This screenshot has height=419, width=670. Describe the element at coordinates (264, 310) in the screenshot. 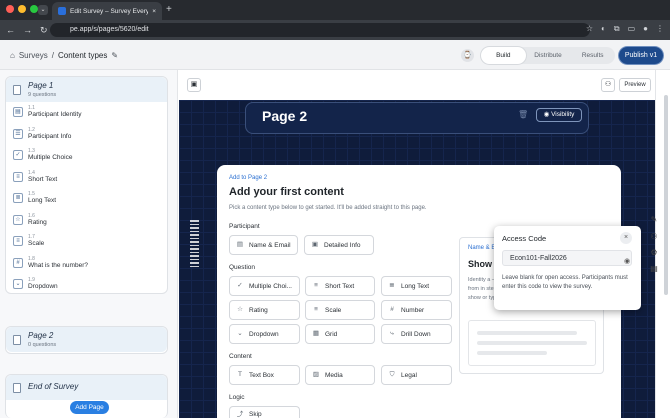

I see `chip-rating: ☆ Rating` at that location.